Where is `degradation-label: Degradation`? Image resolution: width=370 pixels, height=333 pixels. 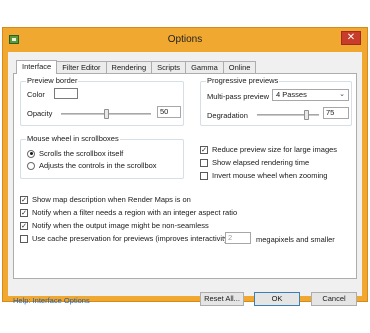 degradation-label: Degradation is located at coordinates (227, 115).